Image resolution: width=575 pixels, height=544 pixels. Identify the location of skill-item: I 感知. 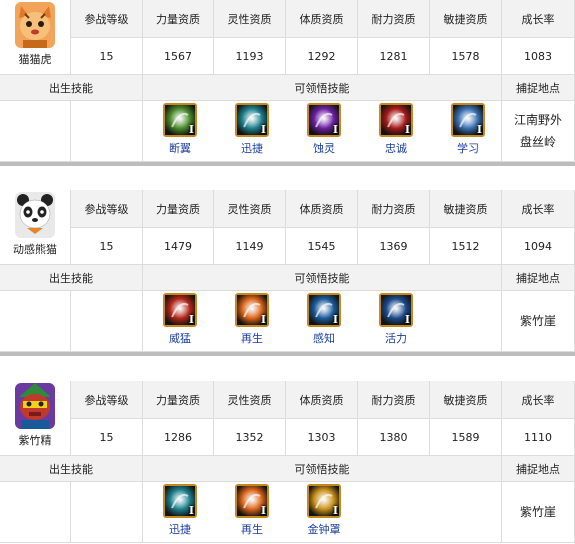
(324, 323).